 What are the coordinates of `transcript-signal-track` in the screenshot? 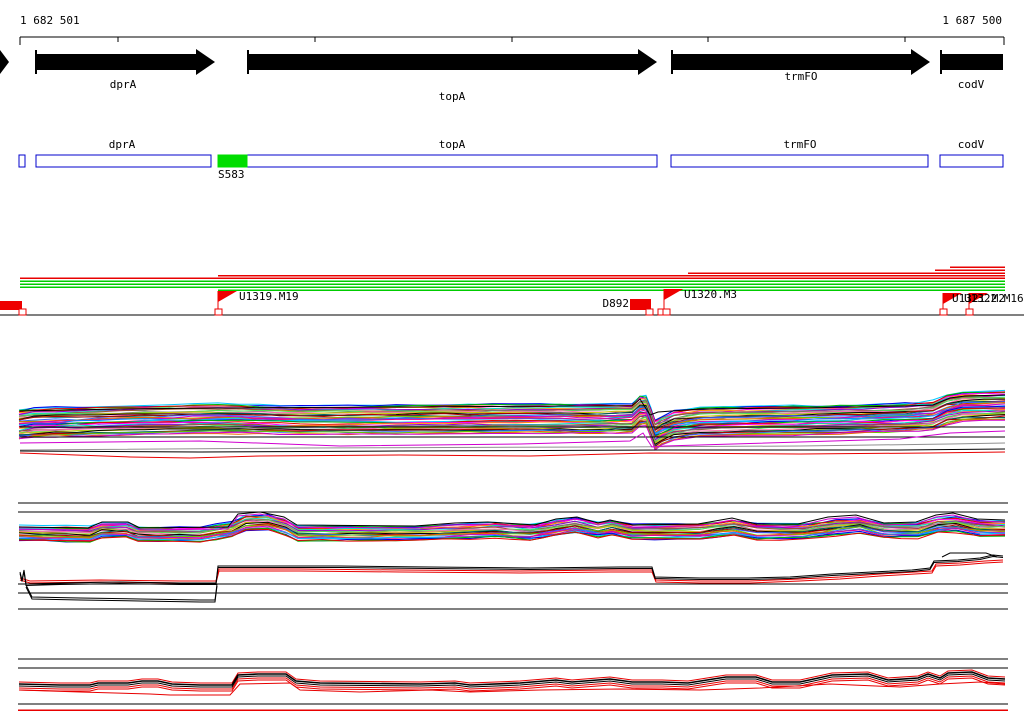 It's located at (512, 278).